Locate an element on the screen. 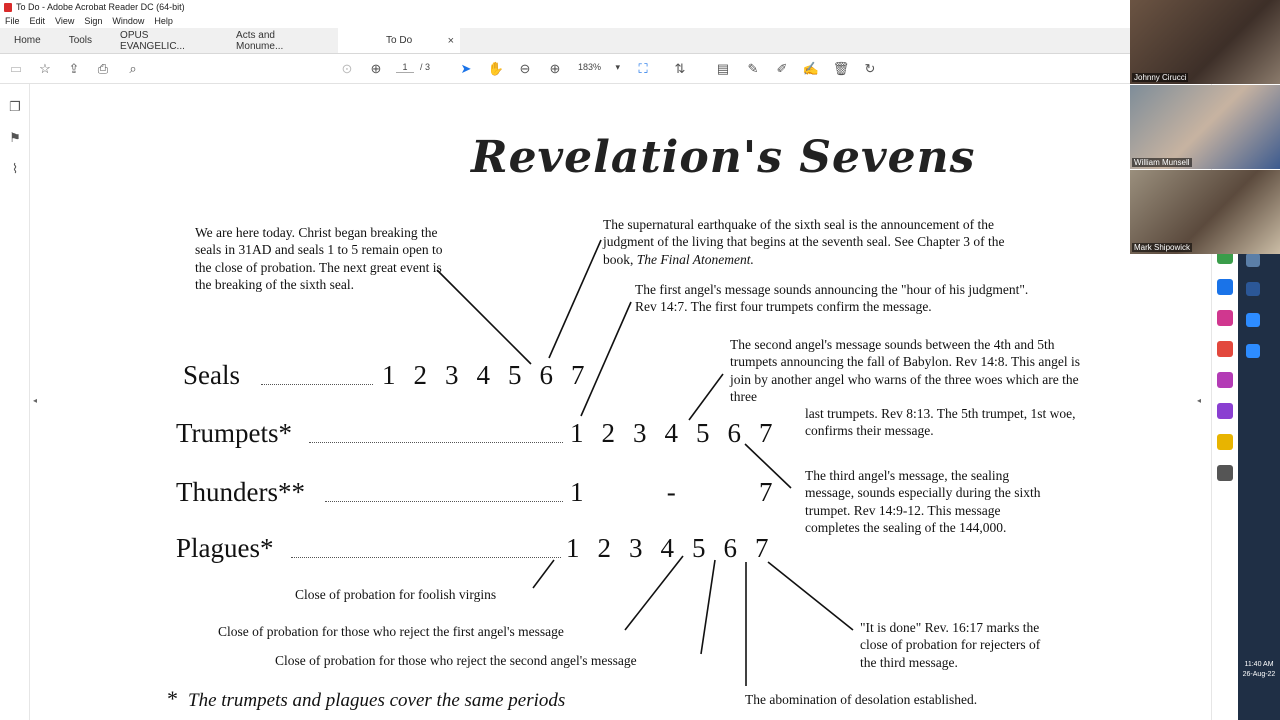  trumpet-number: 5 is located at coordinates (703, 433).